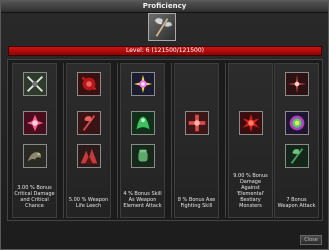 Image resolution: width=329 pixels, height=250 pixels. Describe the element at coordinates (196, 203) in the screenshot. I see `perk-label-4: 8 % Bonus Axe Fighting Skill` at that location.